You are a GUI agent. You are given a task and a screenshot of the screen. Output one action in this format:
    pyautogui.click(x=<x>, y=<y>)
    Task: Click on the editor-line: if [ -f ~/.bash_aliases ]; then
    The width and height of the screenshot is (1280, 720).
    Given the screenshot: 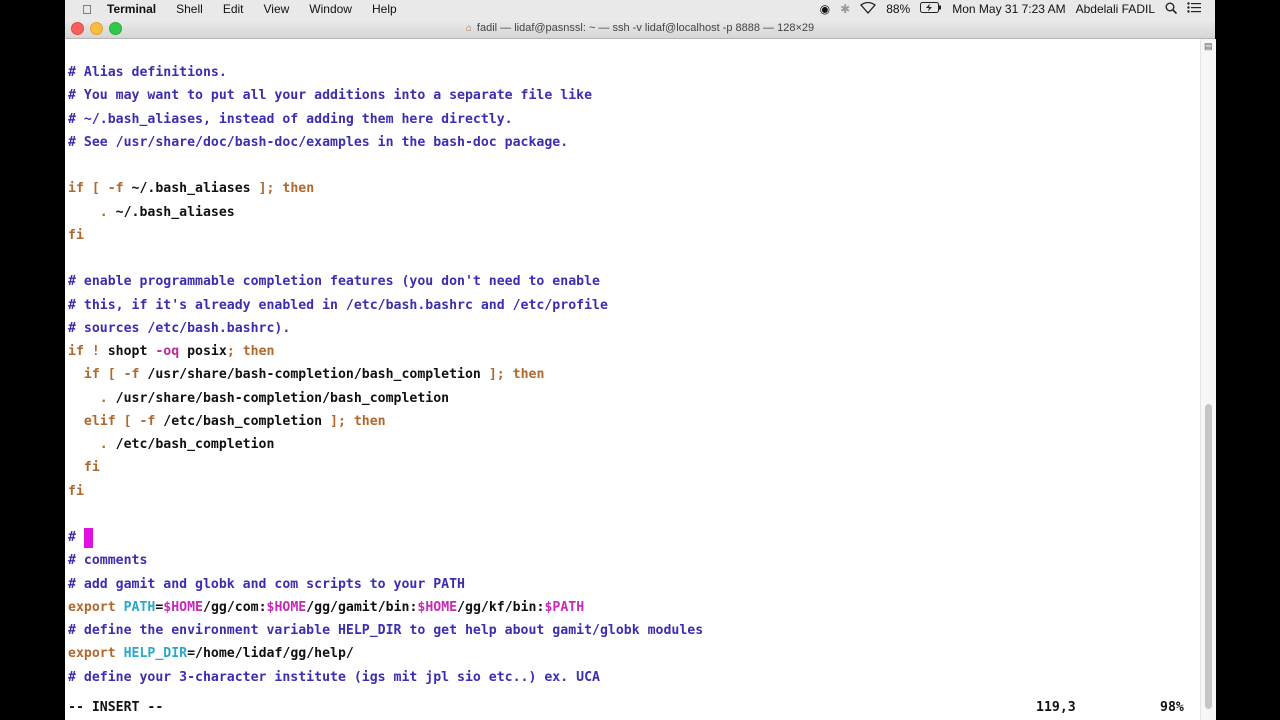 What is the action you would take?
    pyautogui.click(x=191, y=189)
    